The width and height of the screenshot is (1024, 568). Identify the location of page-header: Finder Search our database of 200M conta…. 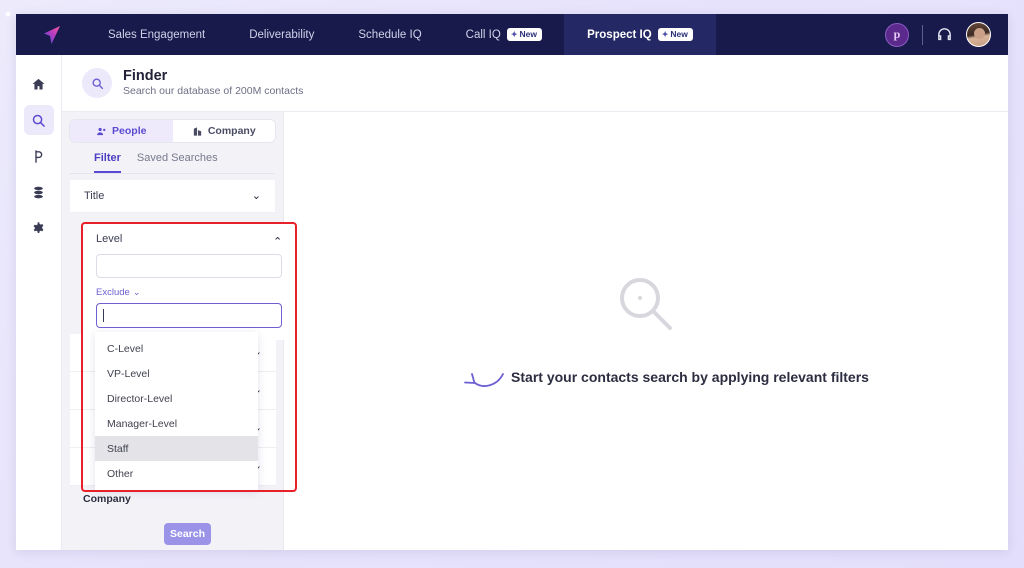
(535, 83).